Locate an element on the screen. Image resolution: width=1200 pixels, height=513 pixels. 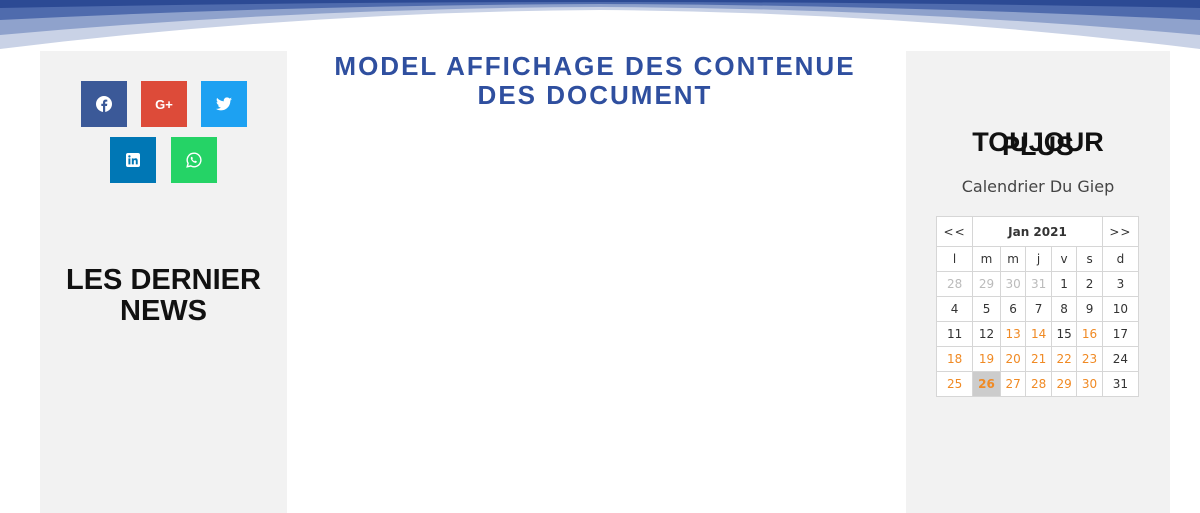
calendar-week-row: 28 29 30 31 1 2 3 is located at coordinates (1037, 284).